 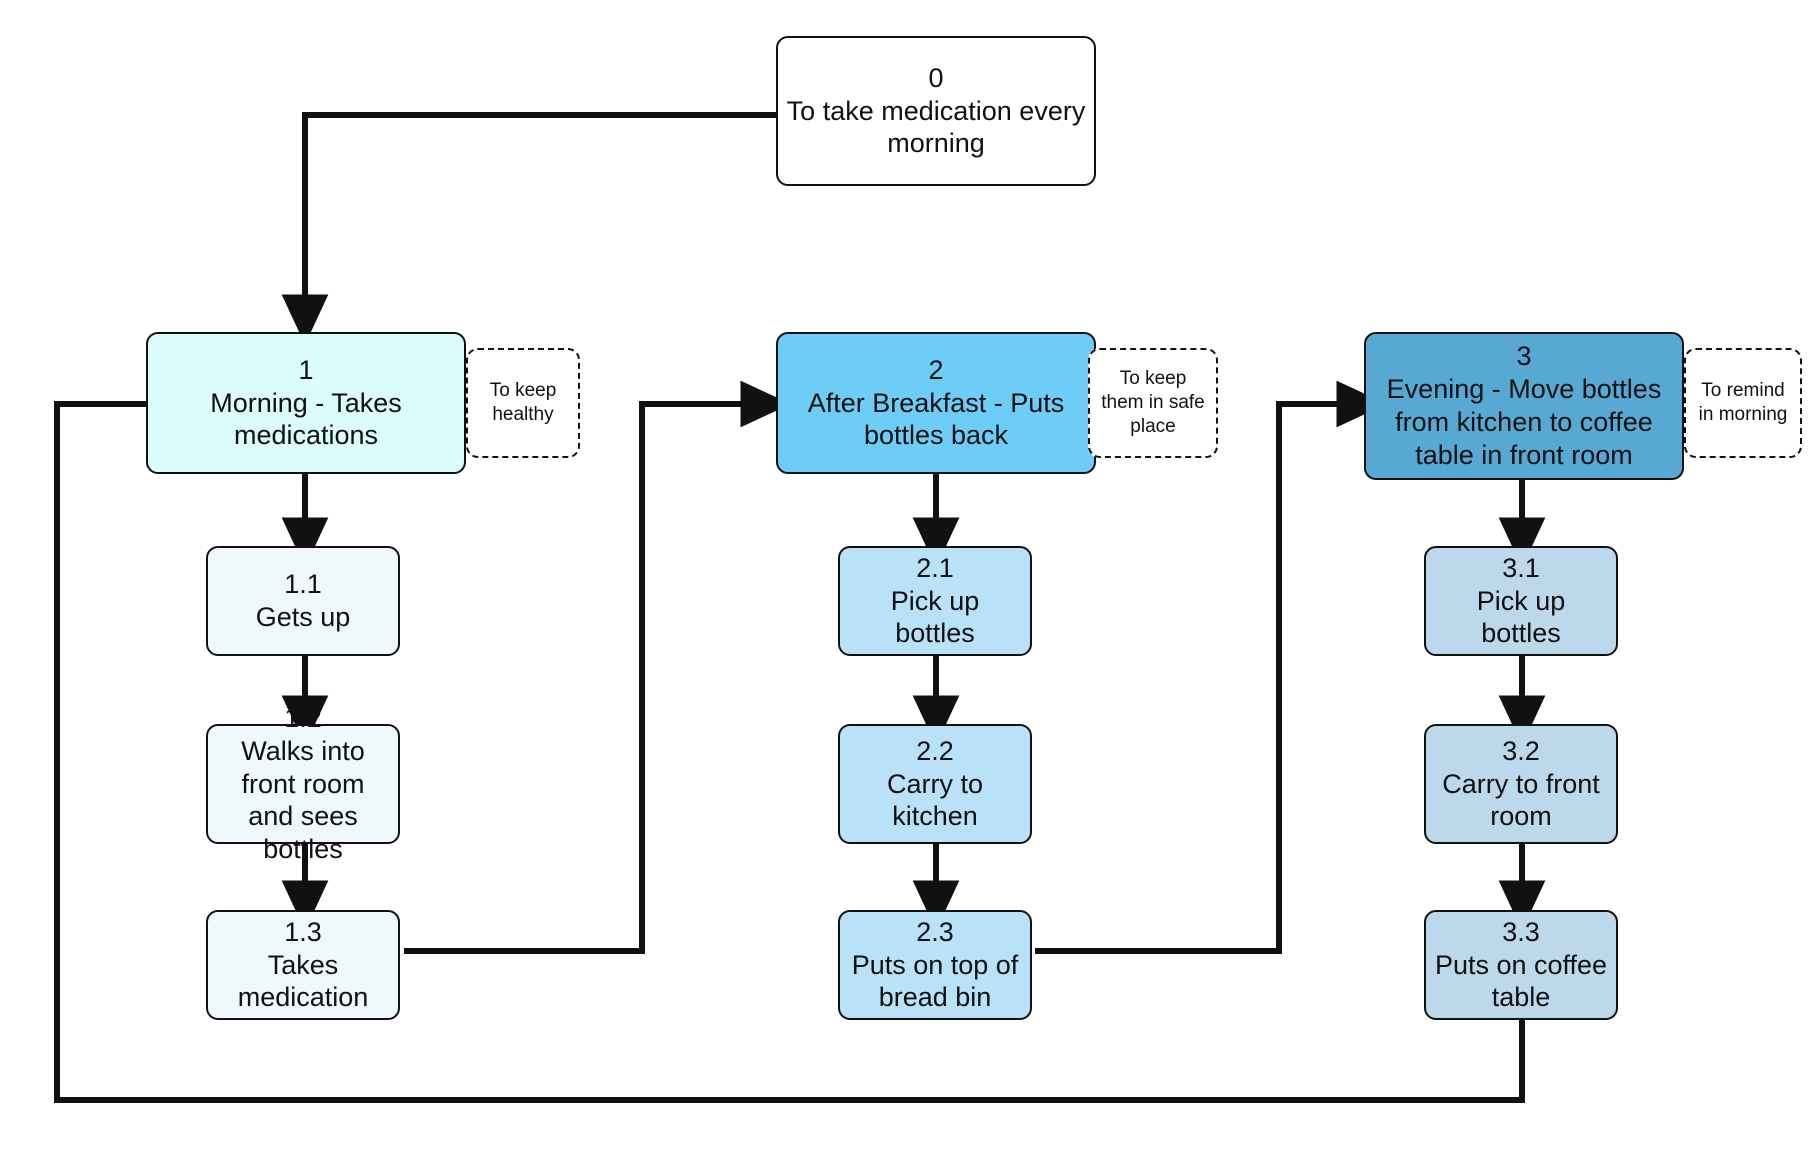 What do you see at coordinates (528, 228) in the screenshot?
I see `edge-goal-to-phase1` at bounding box center [528, 228].